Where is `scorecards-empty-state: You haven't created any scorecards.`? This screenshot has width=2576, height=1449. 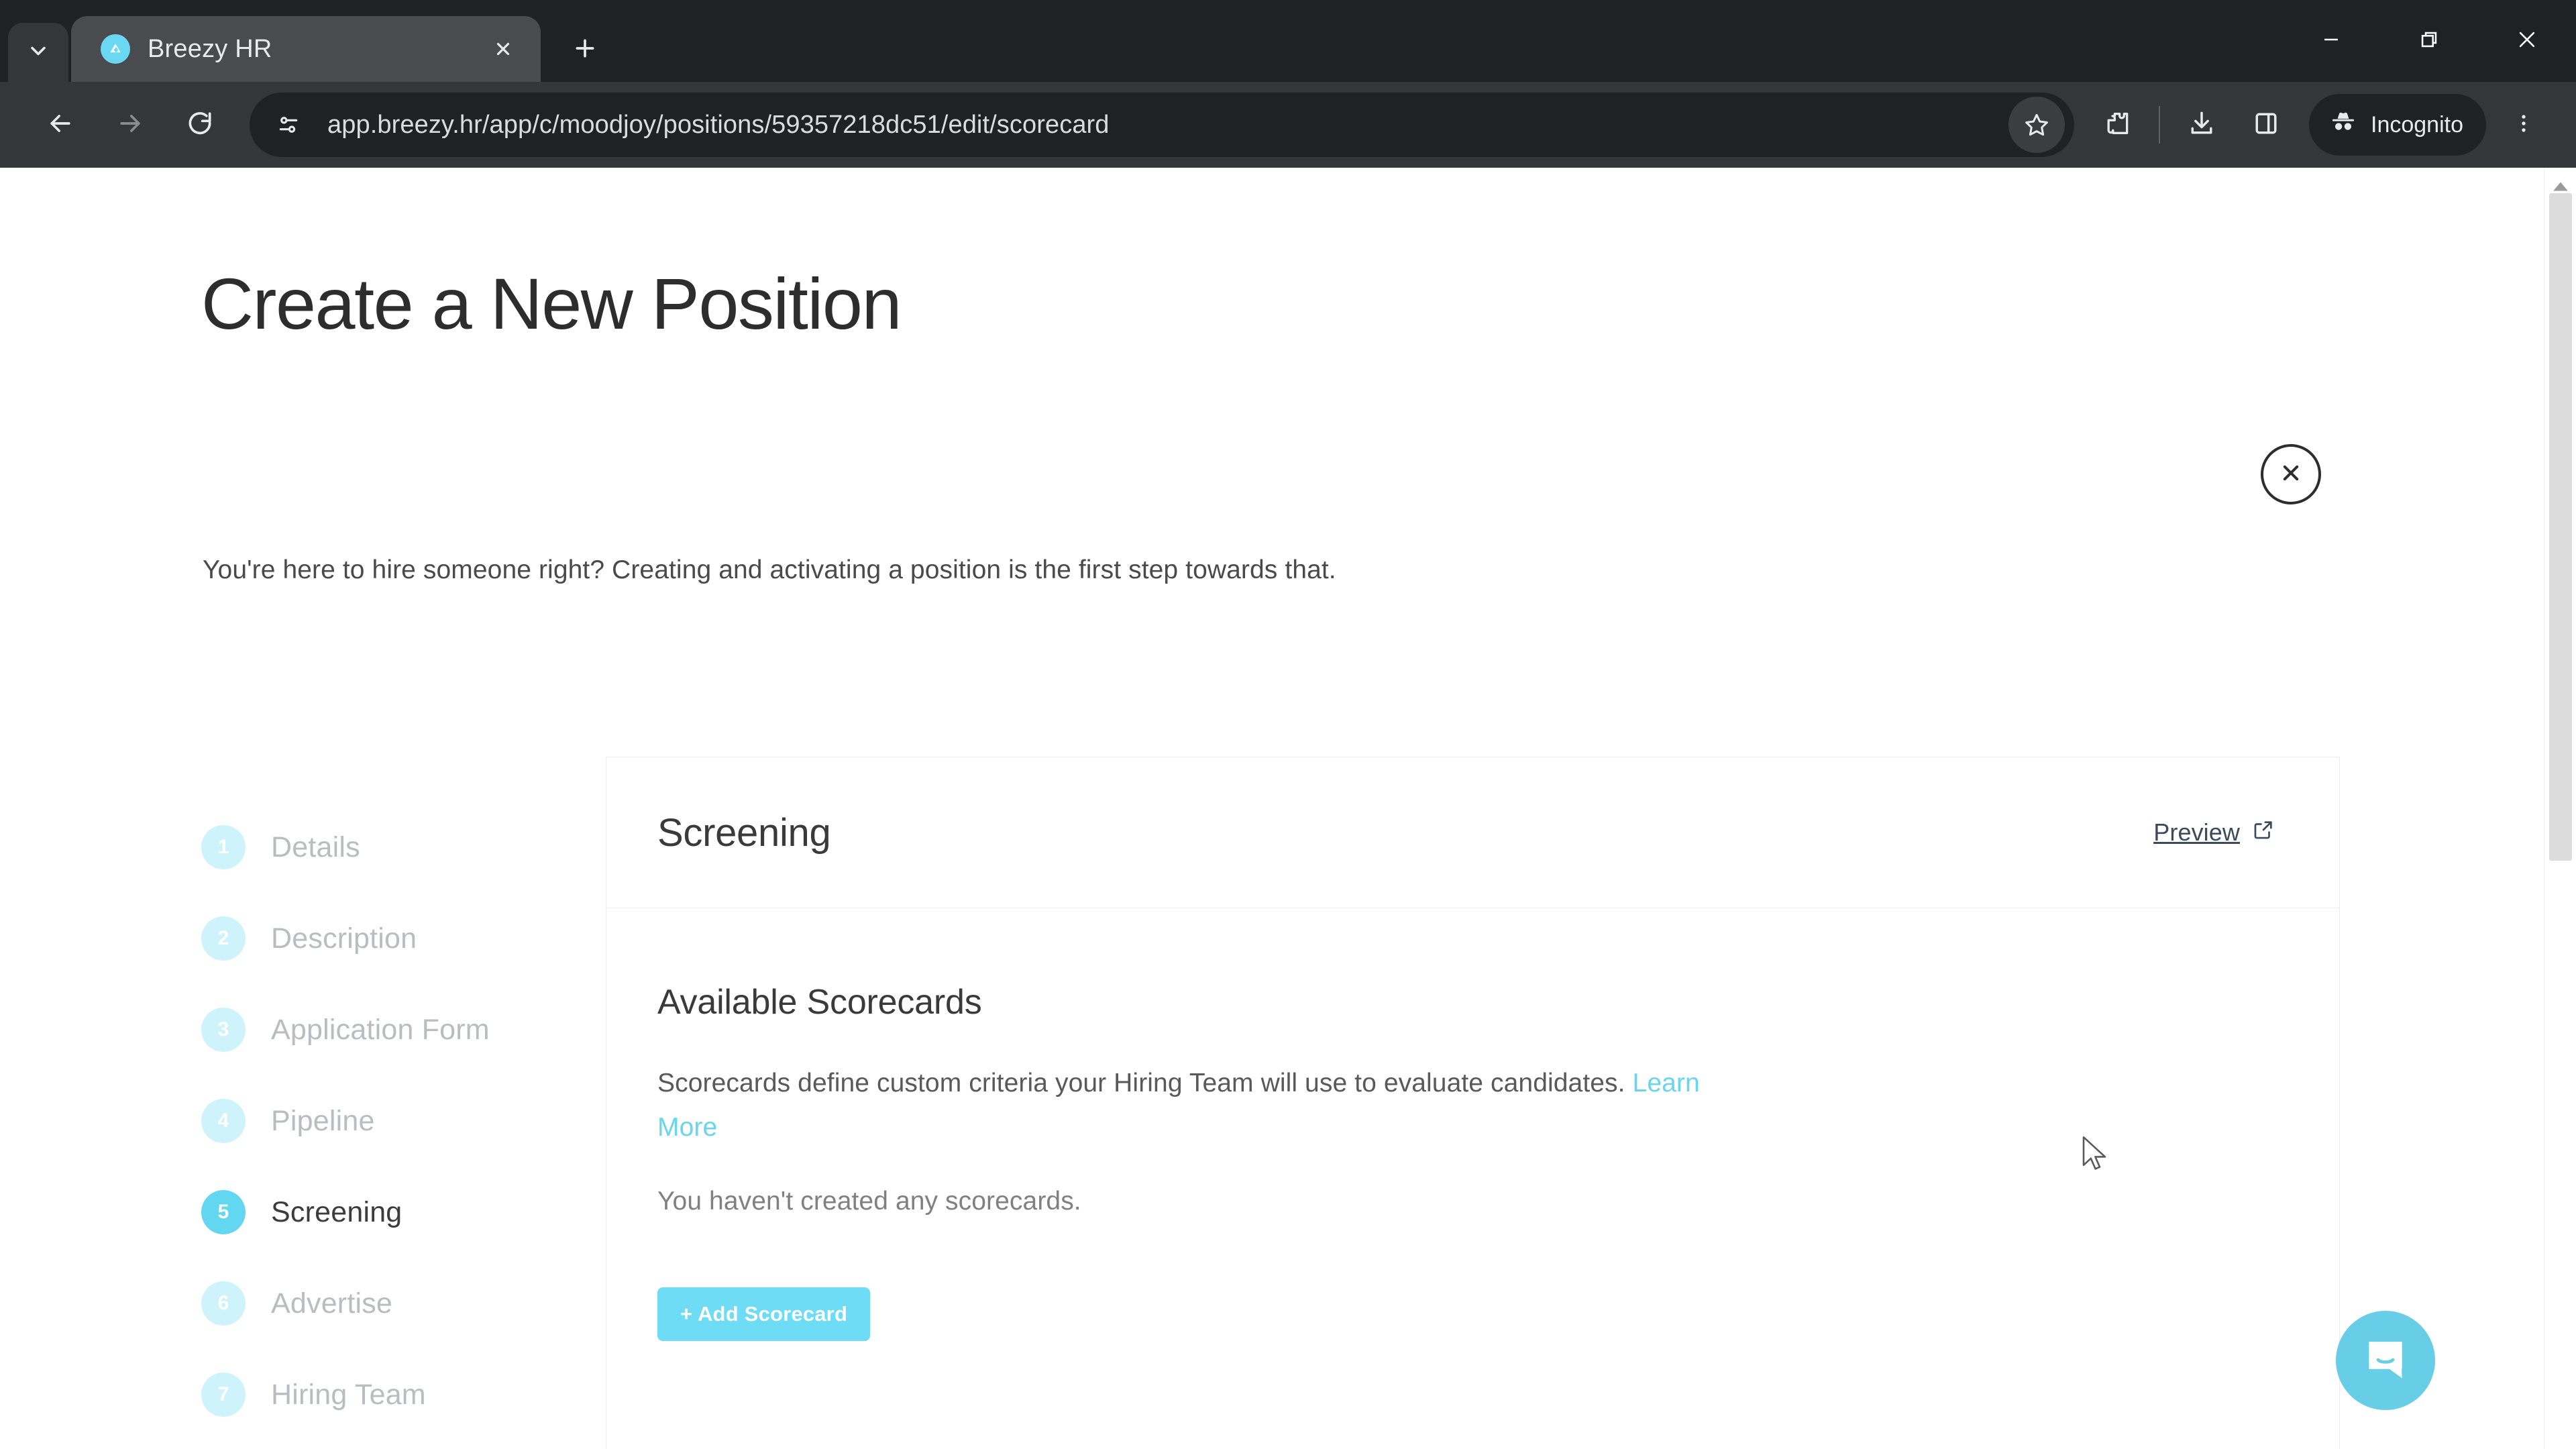
scorecards-empty-state: You haven't created any scorecards. is located at coordinates (869, 1201).